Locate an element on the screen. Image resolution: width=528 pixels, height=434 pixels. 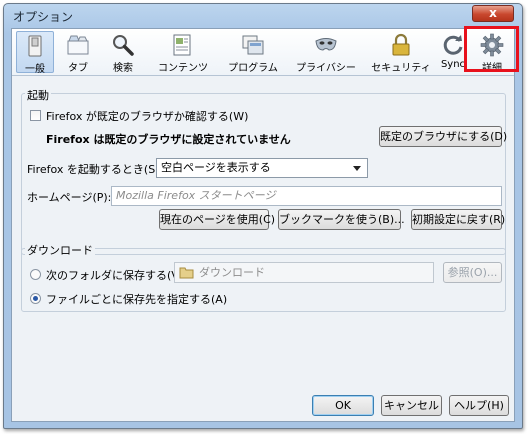
title-bar: オプション x is located at coordinates (263, 16).